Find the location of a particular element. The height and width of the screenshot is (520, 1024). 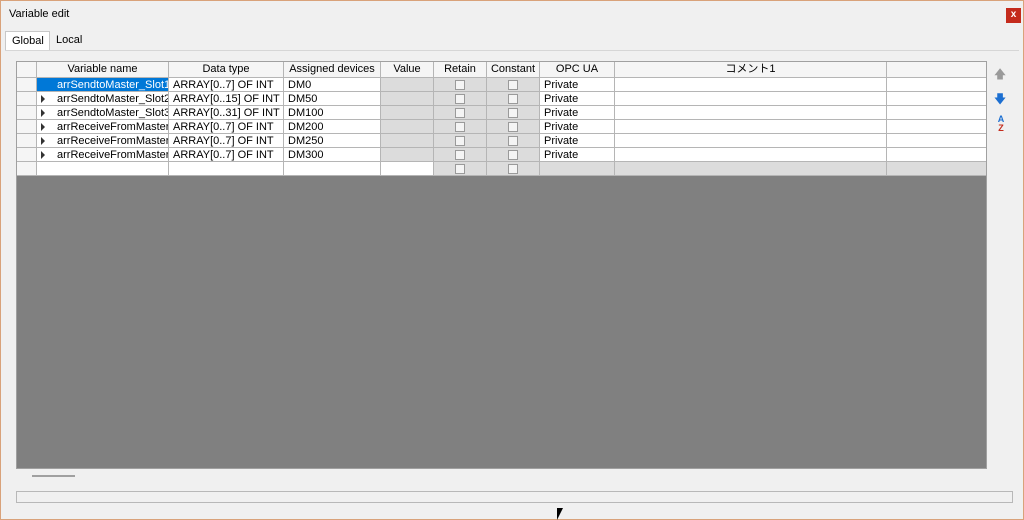

variable-name-cell is located at coordinates (103, 169).